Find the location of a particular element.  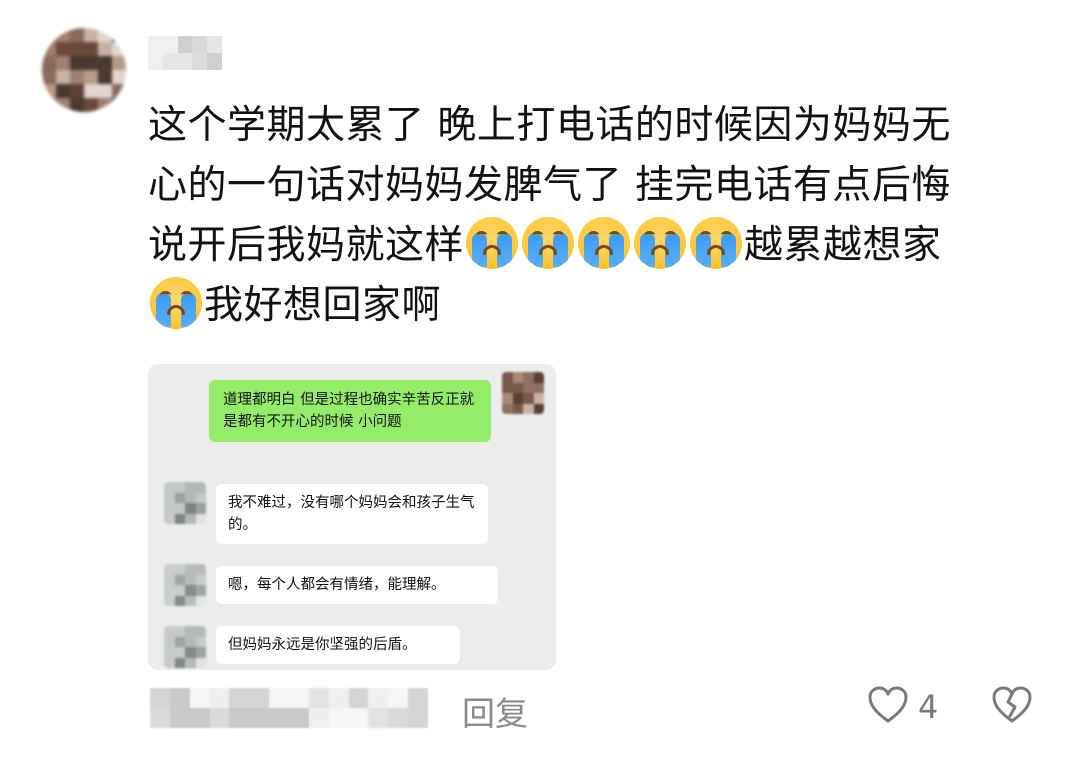

comment-line-3: 说开后我妈就这样 is located at coordinates (306, 245).